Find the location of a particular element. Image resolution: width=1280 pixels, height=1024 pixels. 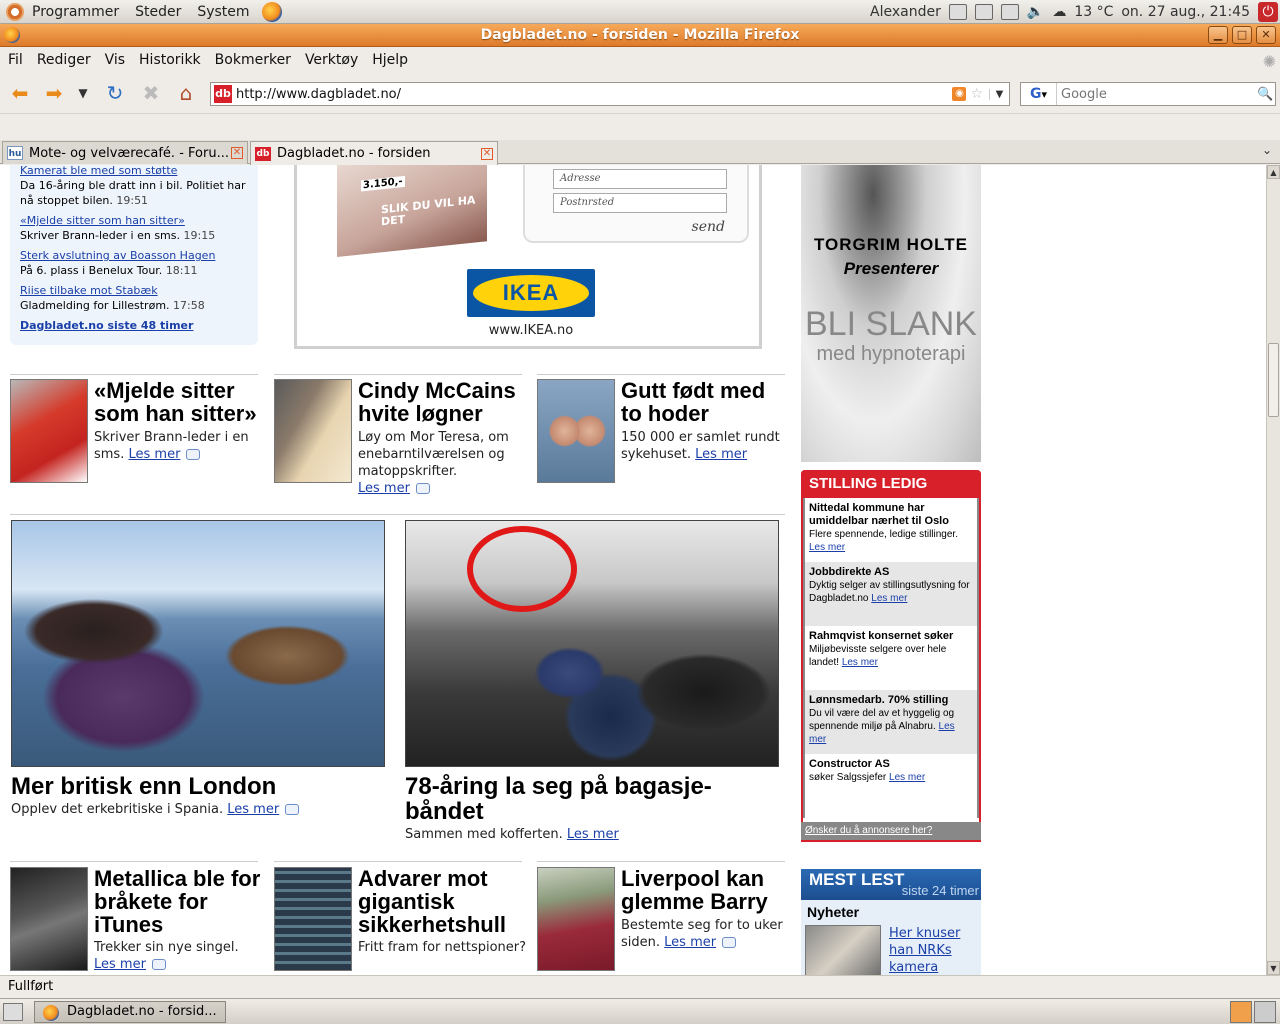

job-box-header: STILLING LEDIG is located at coordinates (891, 484).